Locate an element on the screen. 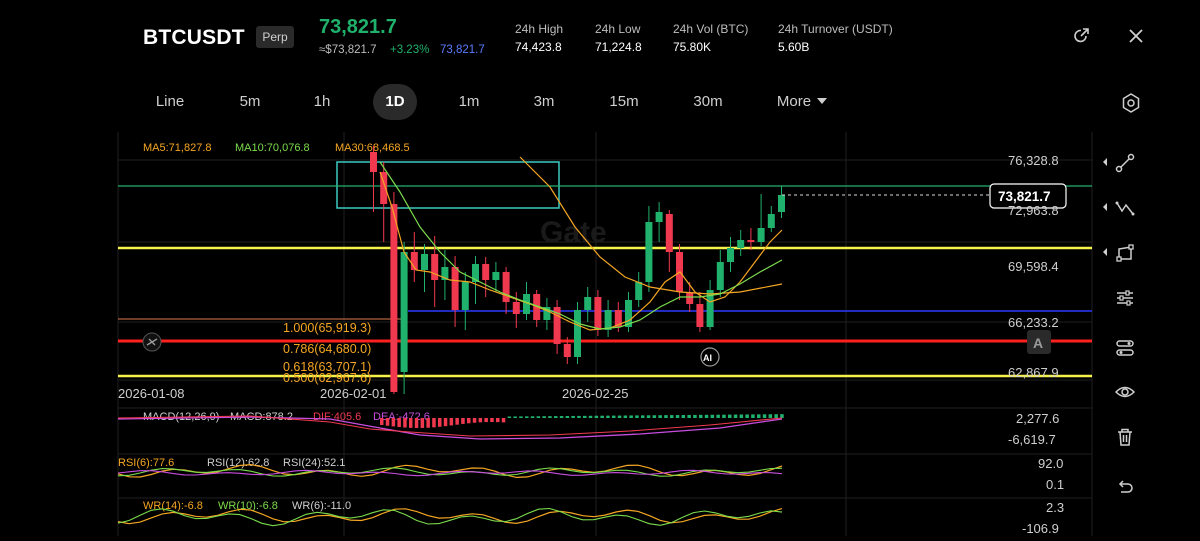 The image size is (1200, 541). mark-price: 73,821.7 is located at coordinates (462, 50).